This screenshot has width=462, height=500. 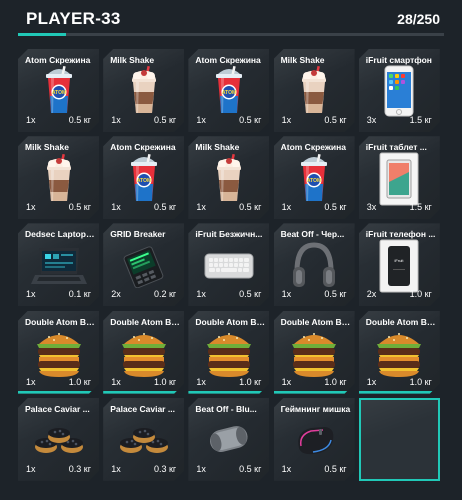 What do you see at coordinates (315, 408) in the screenshot?
I see `item-name: Геймнинг мишка` at bounding box center [315, 408].